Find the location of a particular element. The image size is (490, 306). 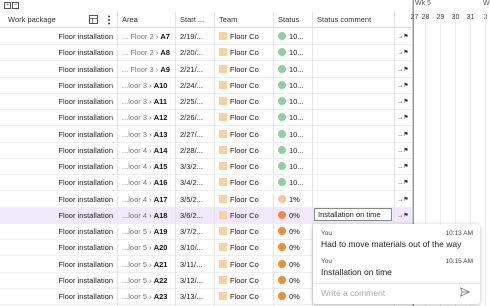

area-cell: ...loor 5 › A19 is located at coordinates (146, 232).